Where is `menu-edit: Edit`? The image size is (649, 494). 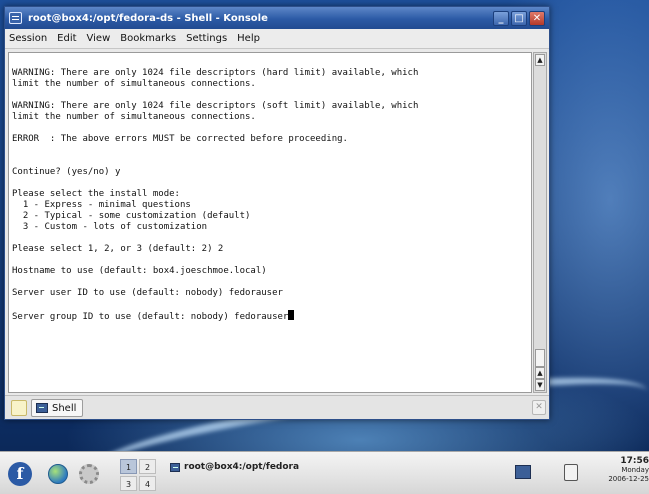
menu-edit: Edit is located at coordinates (66, 38).